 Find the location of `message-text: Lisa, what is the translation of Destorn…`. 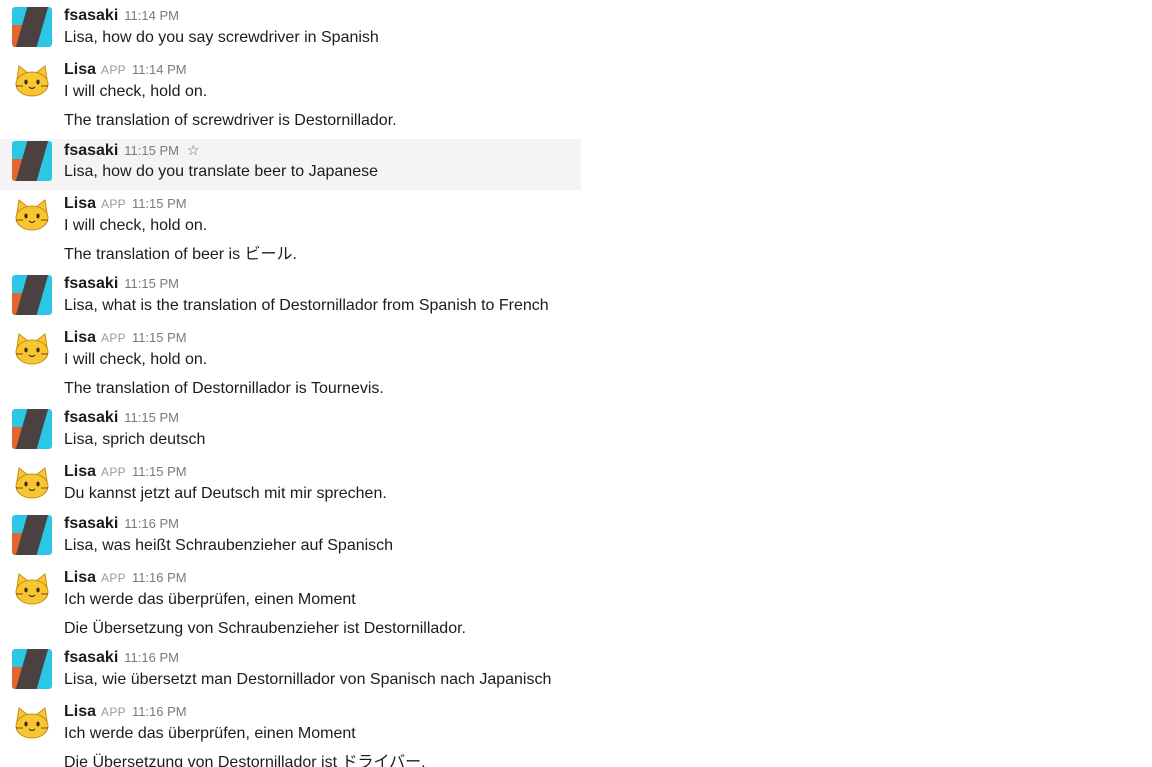

message-text: Lisa, what is the translation of Destorn… is located at coordinates (306, 305).